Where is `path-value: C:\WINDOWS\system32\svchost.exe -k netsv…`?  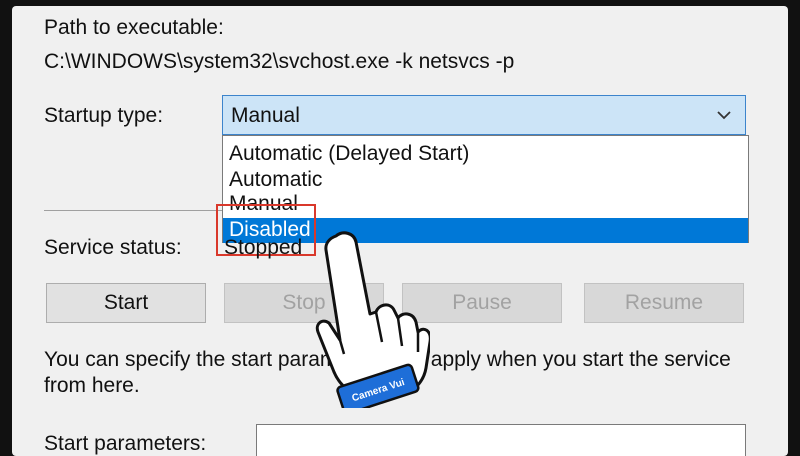 path-value: C:\WINDOWS\system32\svchost.exe -k netsv… is located at coordinates (279, 61).